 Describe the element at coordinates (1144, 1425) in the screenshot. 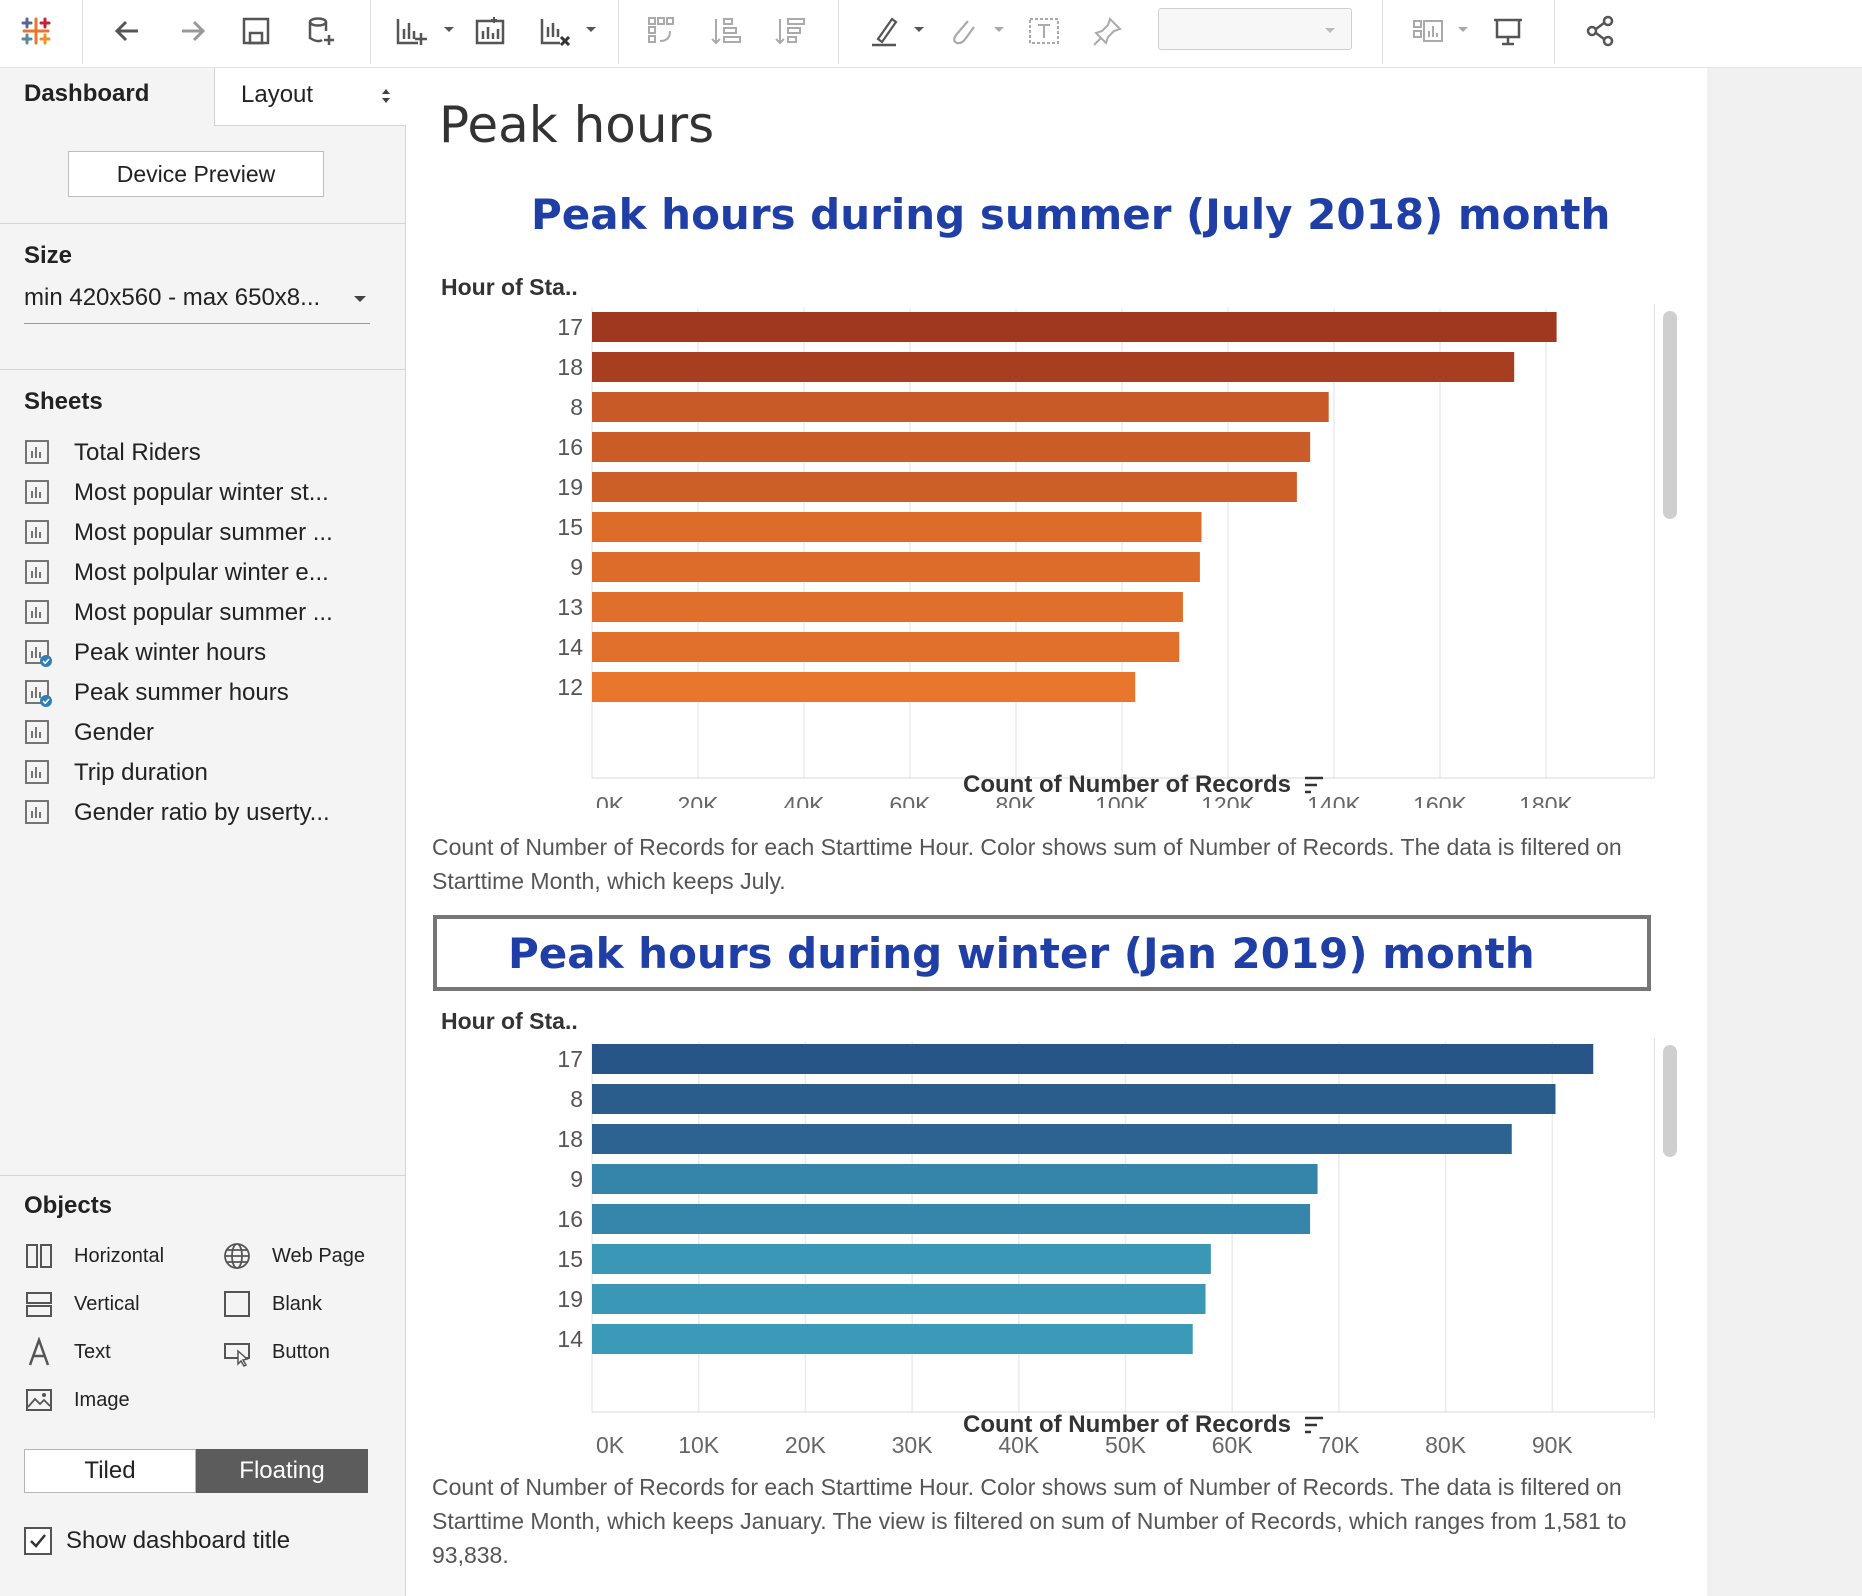

I see `winter-x-axis-title: Count of Number of Records` at that location.